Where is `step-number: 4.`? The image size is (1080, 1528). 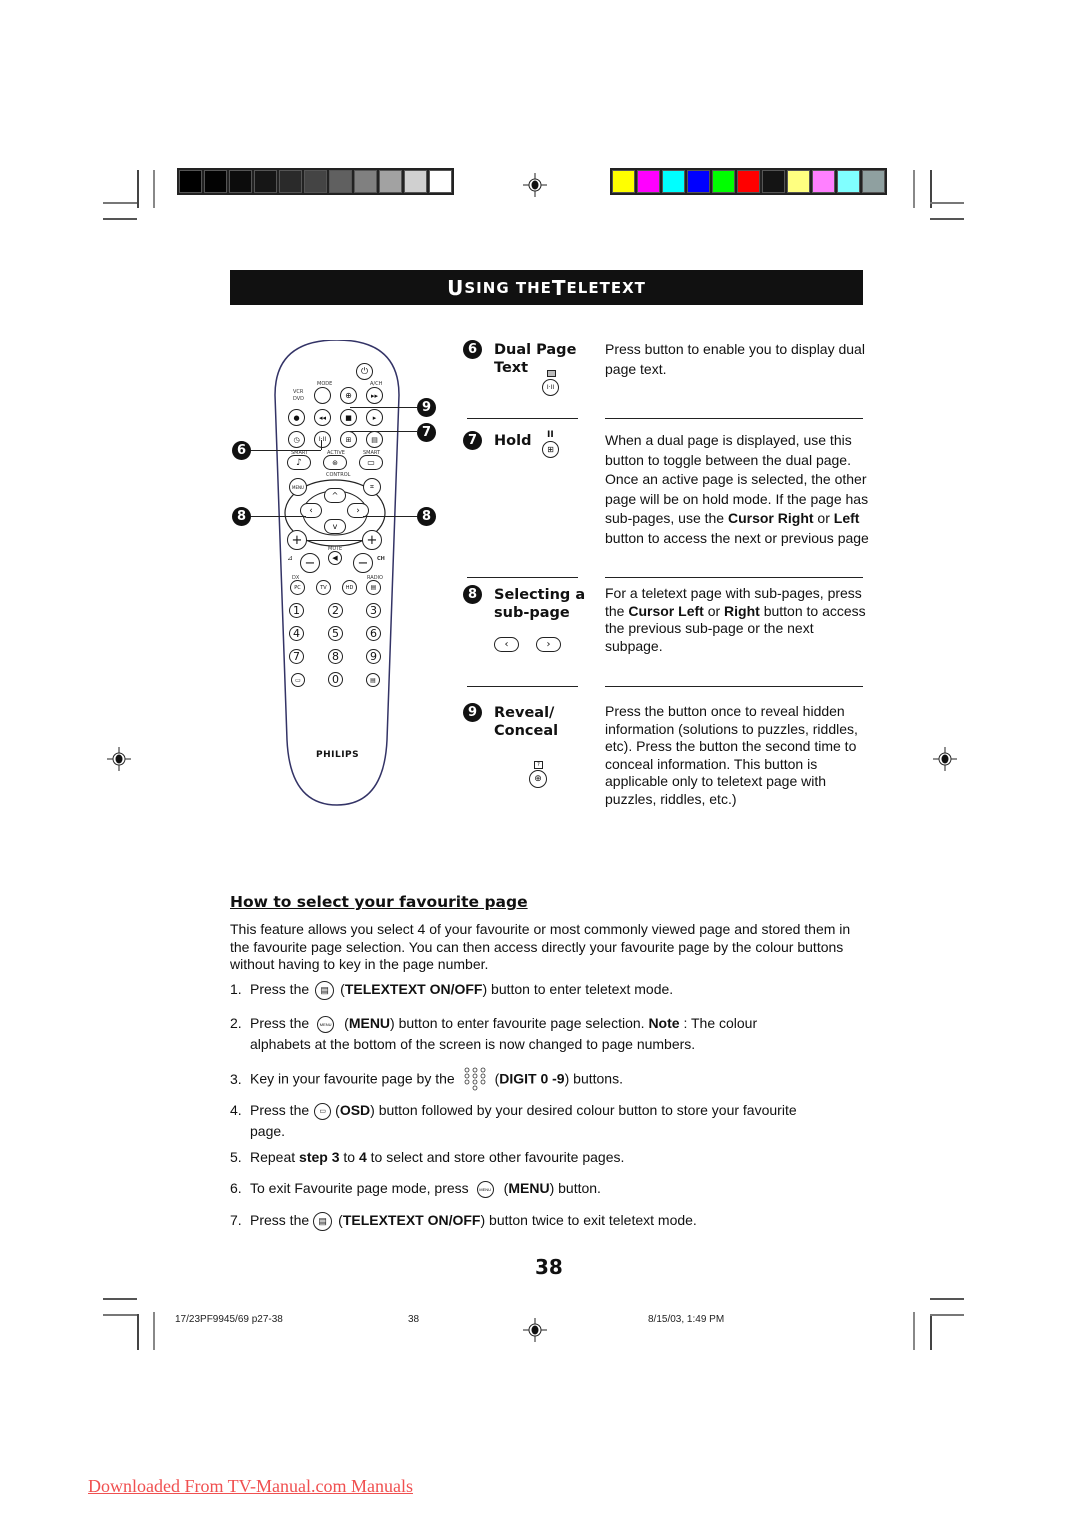 step-number: 4. is located at coordinates (236, 1110).